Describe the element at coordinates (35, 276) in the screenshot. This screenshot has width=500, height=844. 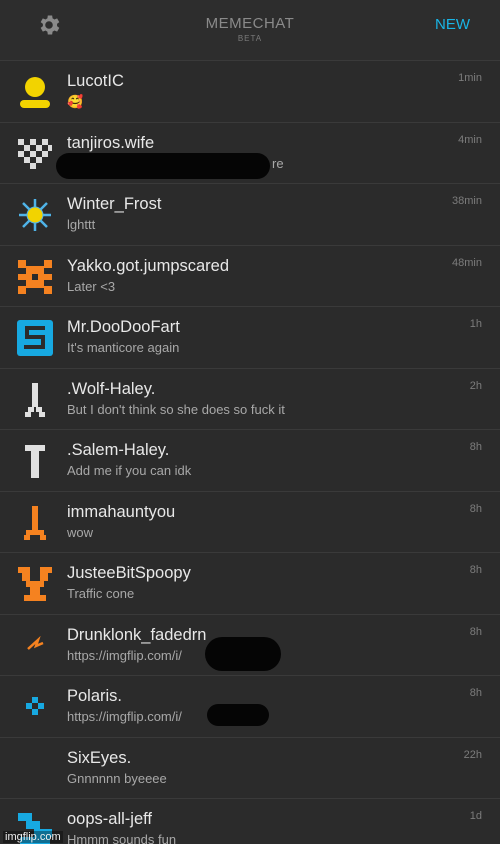
I see `orange-pixel-icon` at that location.